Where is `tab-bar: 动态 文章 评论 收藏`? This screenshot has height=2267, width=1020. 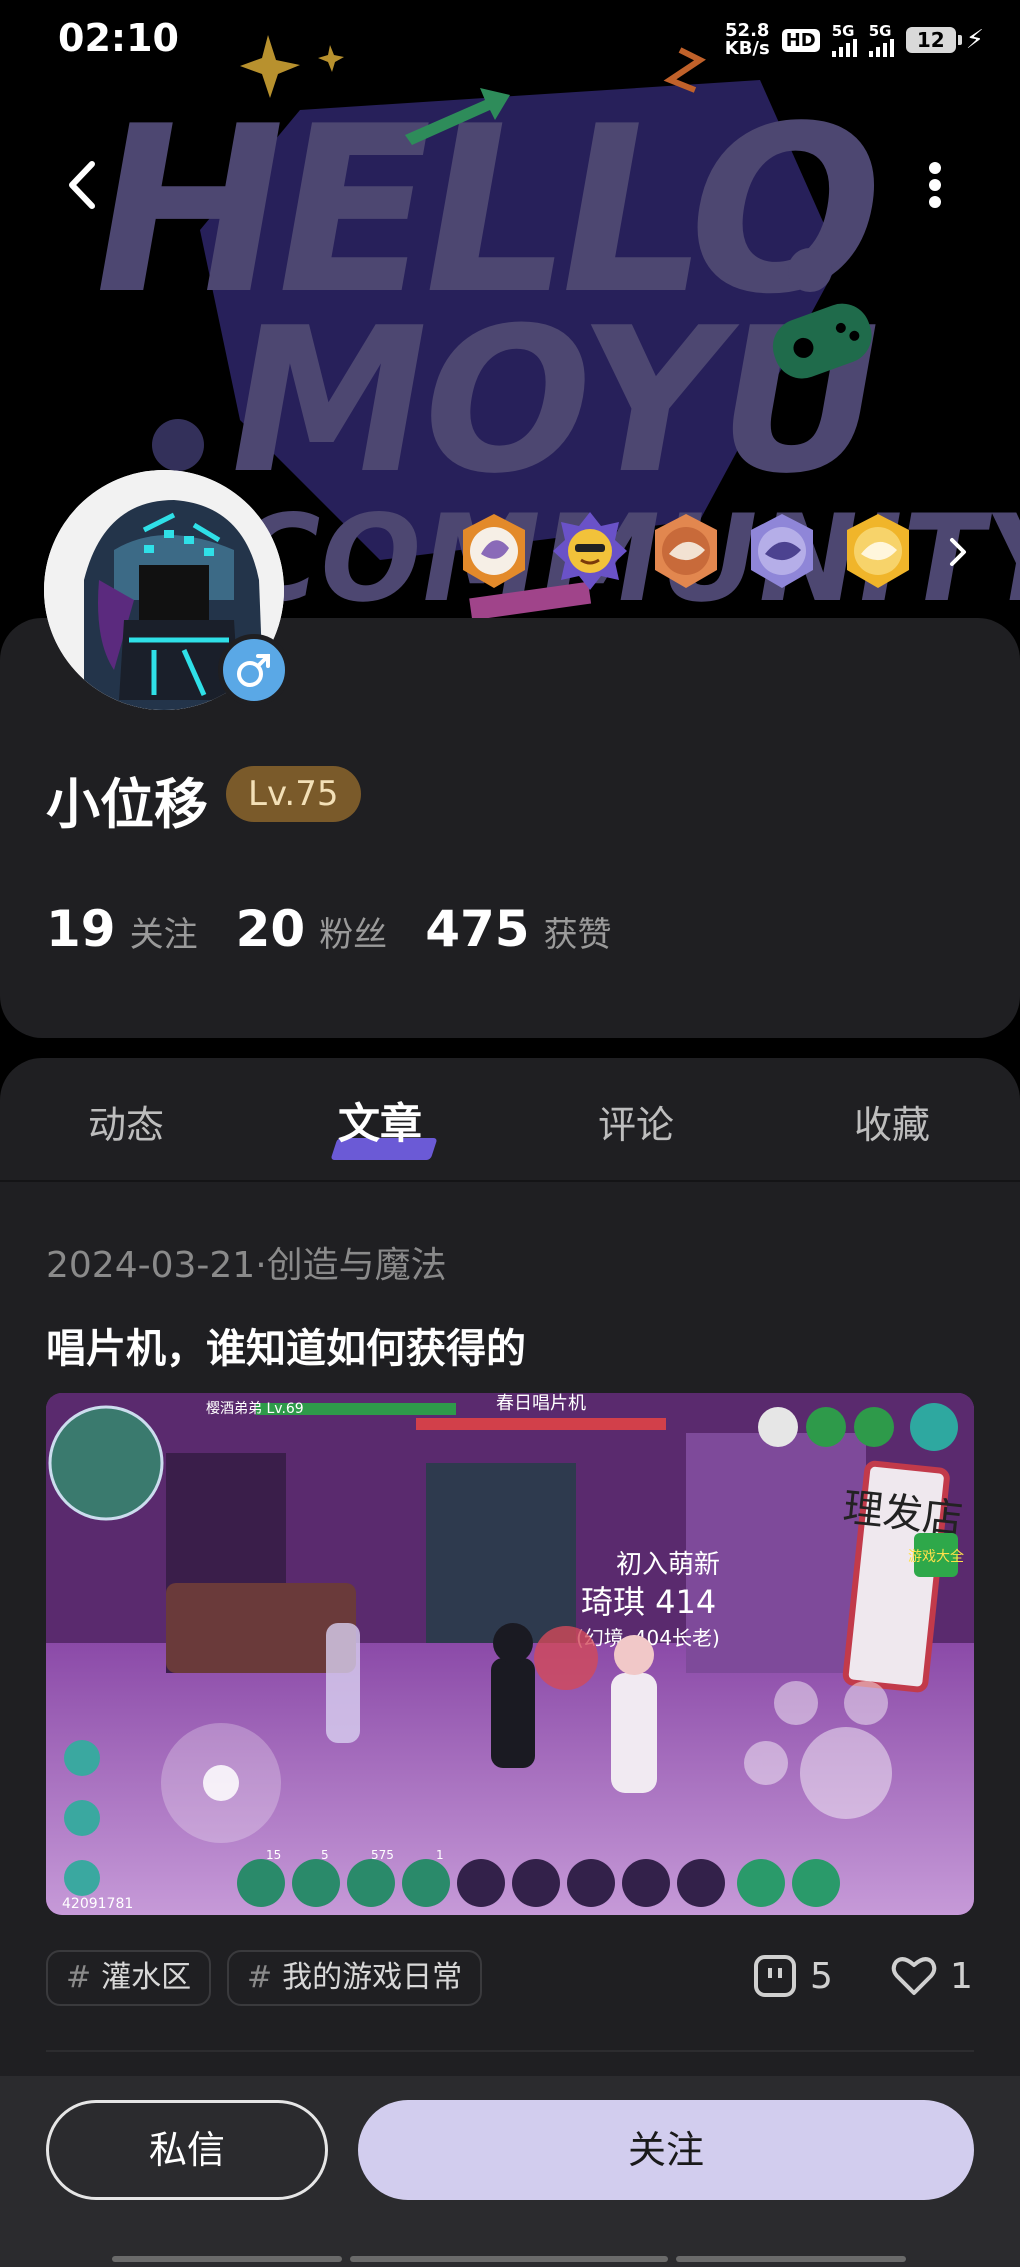
tab-bar: 动态 文章 评论 收藏 is located at coordinates (510, 1120).